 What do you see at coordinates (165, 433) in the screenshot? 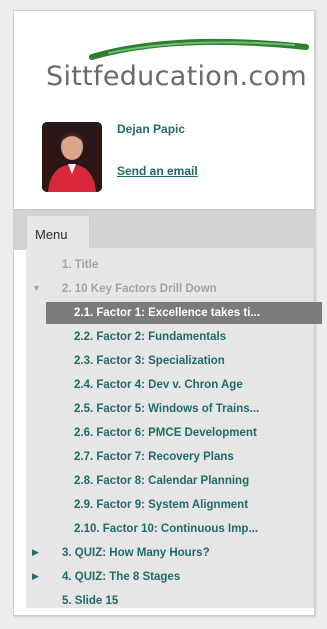
I see `menu-item-factor-6: 2.6. Factor 6: PMCE Development` at bounding box center [165, 433].